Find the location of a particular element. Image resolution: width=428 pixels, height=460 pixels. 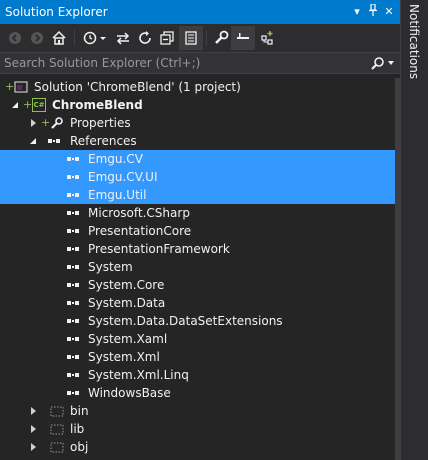

sync-with-active-document-button is located at coordinates (123, 38).